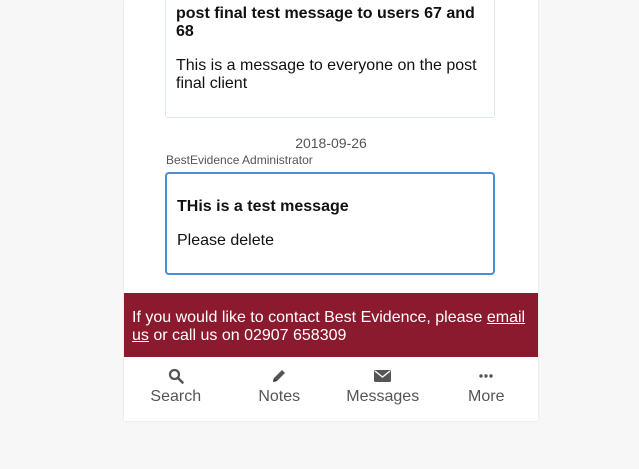 The width and height of the screenshot is (639, 469). I want to click on ellipsis-icon, so click(486, 376).